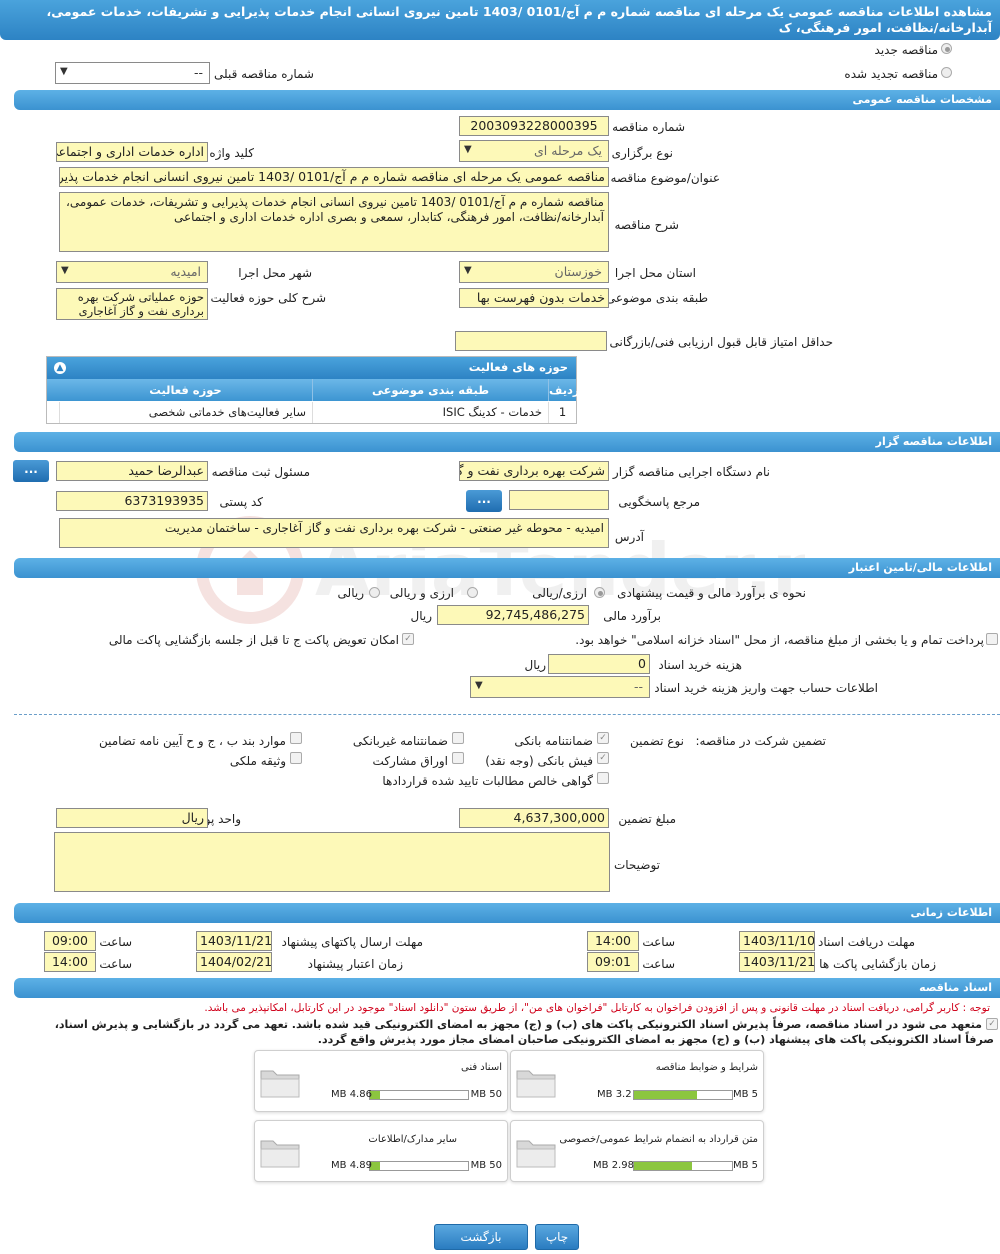  What do you see at coordinates (659, 502) in the screenshot?
I see `reference-label: مرجع پاسخگویی` at bounding box center [659, 502].